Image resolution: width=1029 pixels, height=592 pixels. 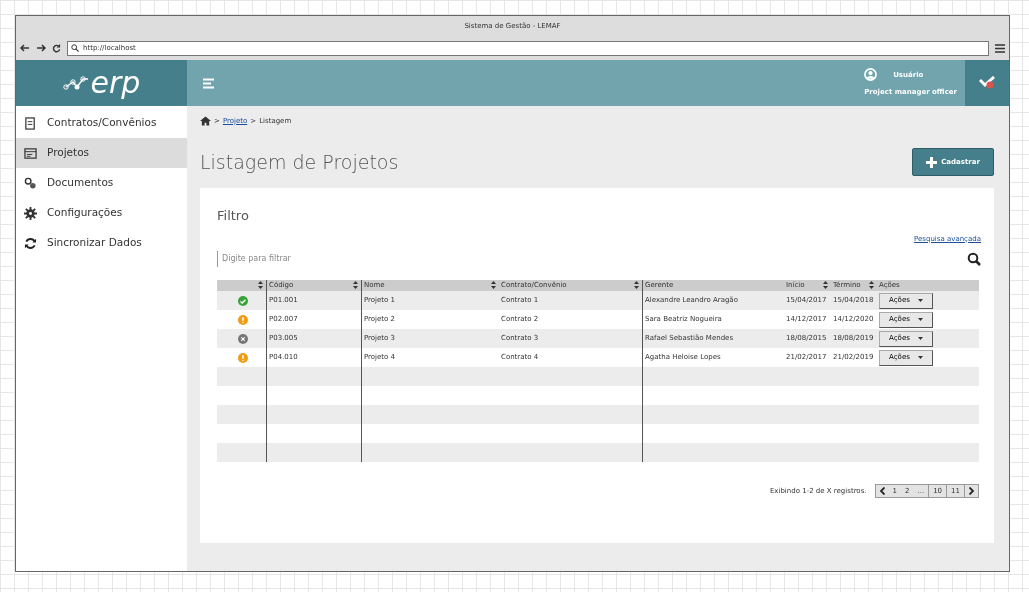 I want to click on menu-icon, so click(x=1000, y=48).